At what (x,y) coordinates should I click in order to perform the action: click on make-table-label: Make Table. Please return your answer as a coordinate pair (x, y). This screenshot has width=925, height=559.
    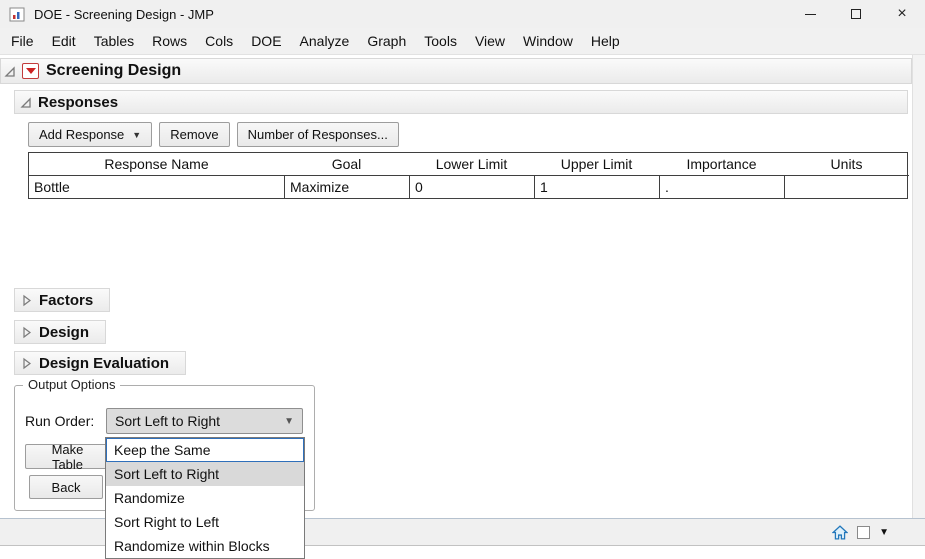
    Looking at the image, I should click on (67, 456).